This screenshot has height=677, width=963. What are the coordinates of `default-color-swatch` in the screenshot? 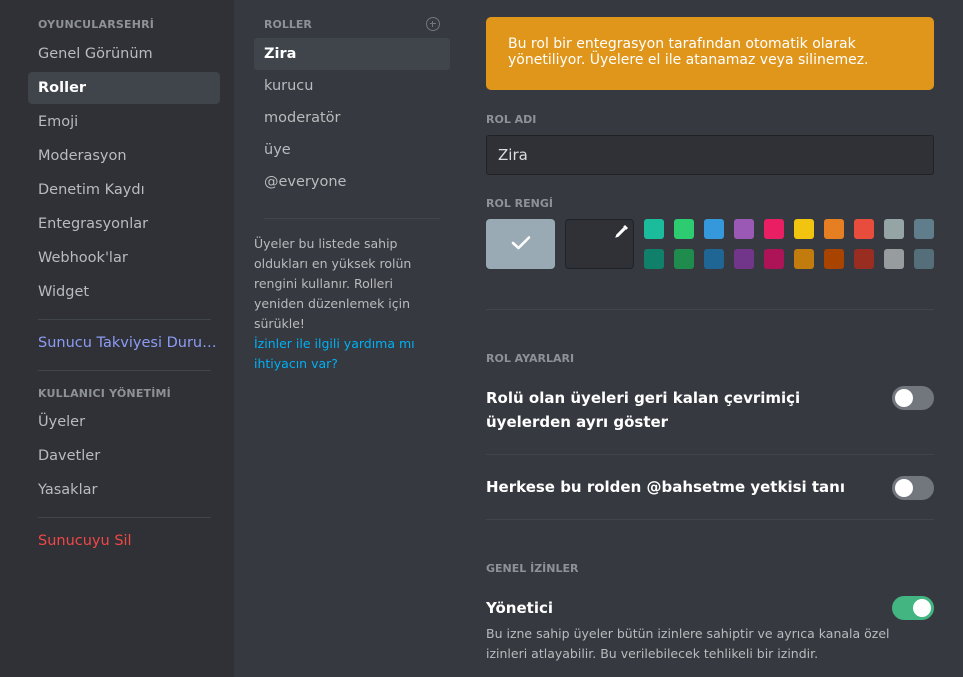 It's located at (520, 244).